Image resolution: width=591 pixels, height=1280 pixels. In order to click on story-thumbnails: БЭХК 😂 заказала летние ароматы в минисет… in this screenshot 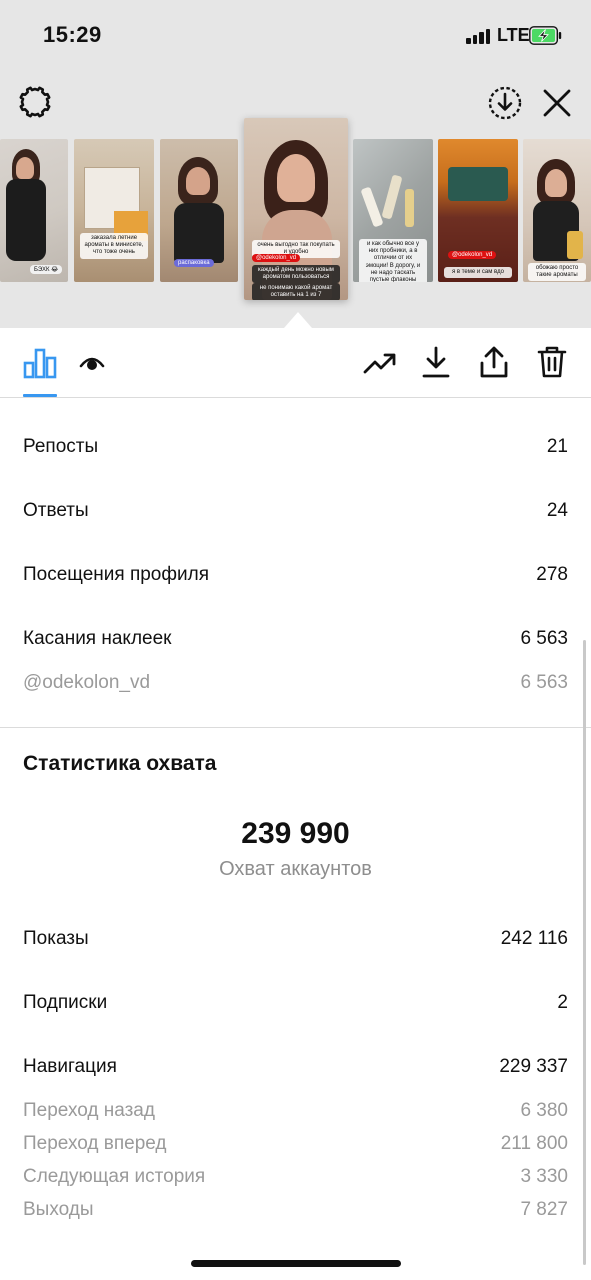, I will do `click(295, 212)`.